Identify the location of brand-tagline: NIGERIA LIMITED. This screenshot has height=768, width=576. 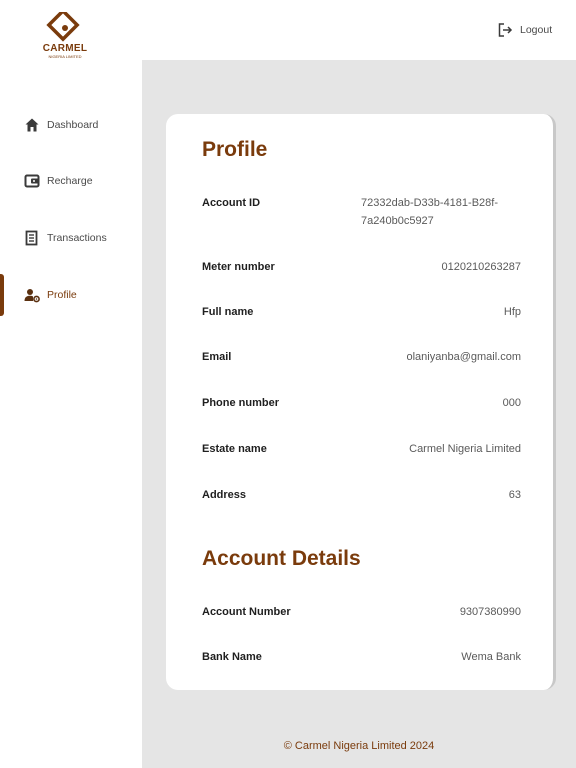
(65, 56).